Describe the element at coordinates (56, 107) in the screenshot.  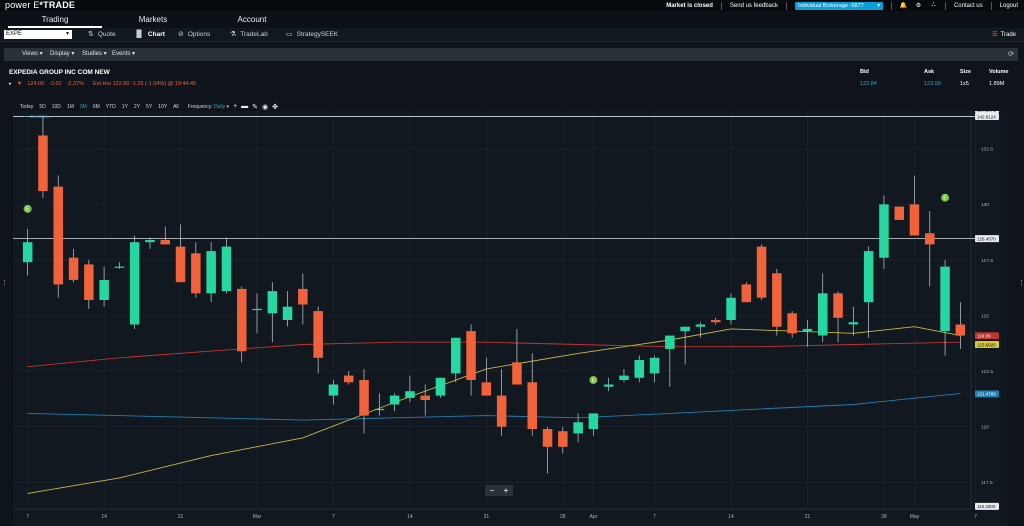
I see `range-10d: 10D` at that location.